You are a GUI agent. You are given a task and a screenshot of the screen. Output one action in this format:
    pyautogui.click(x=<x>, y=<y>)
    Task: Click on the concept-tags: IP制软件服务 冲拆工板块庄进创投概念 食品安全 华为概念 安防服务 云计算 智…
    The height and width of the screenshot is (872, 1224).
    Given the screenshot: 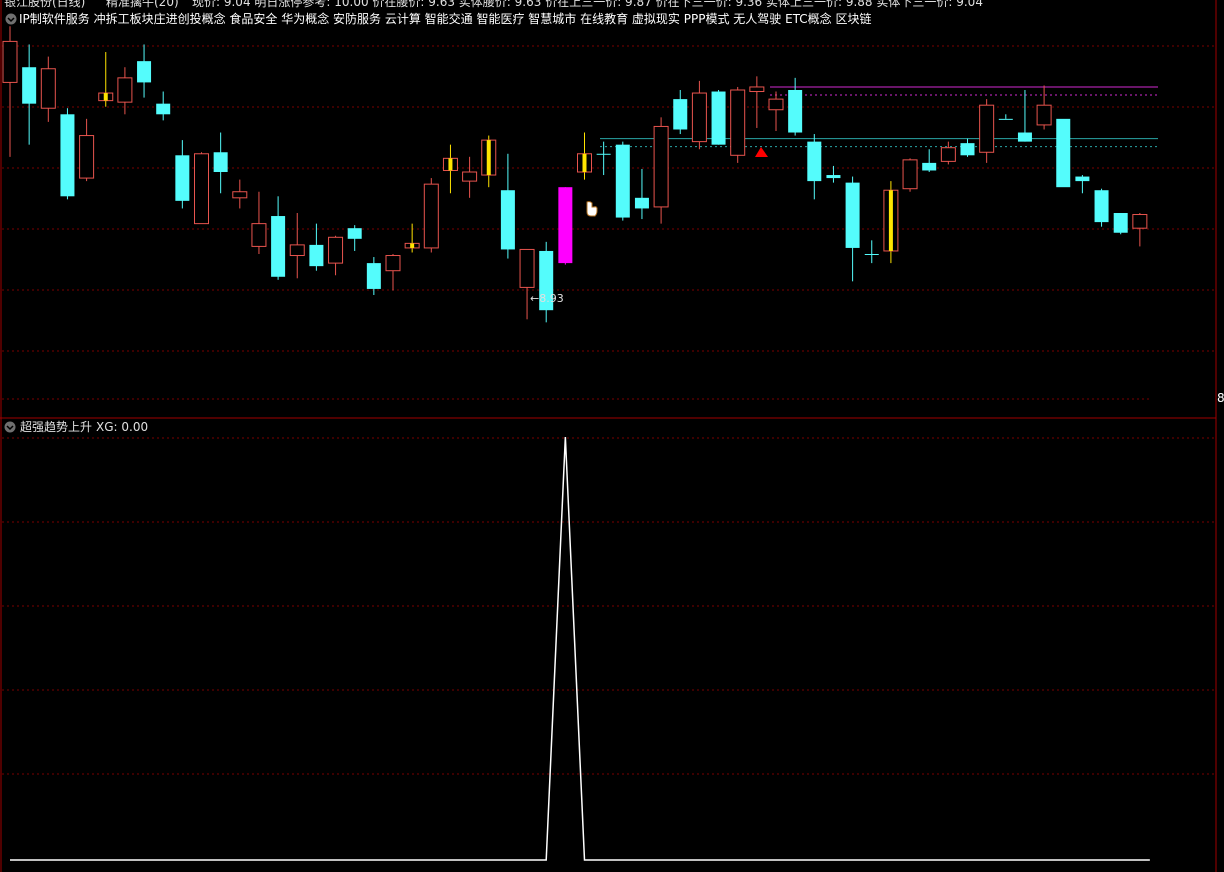 What is the action you would take?
    pyautogui.click(x=445, y=18)
    